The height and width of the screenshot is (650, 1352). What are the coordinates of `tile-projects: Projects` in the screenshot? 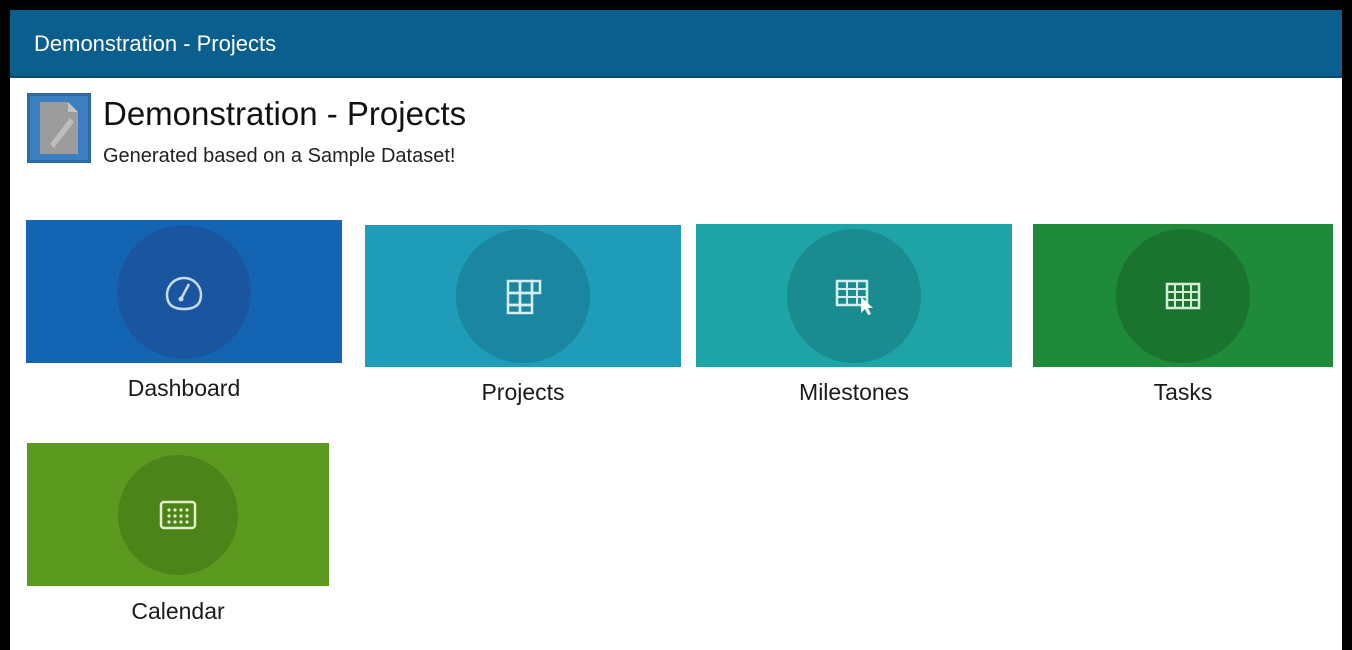 It's located at (523, 315).